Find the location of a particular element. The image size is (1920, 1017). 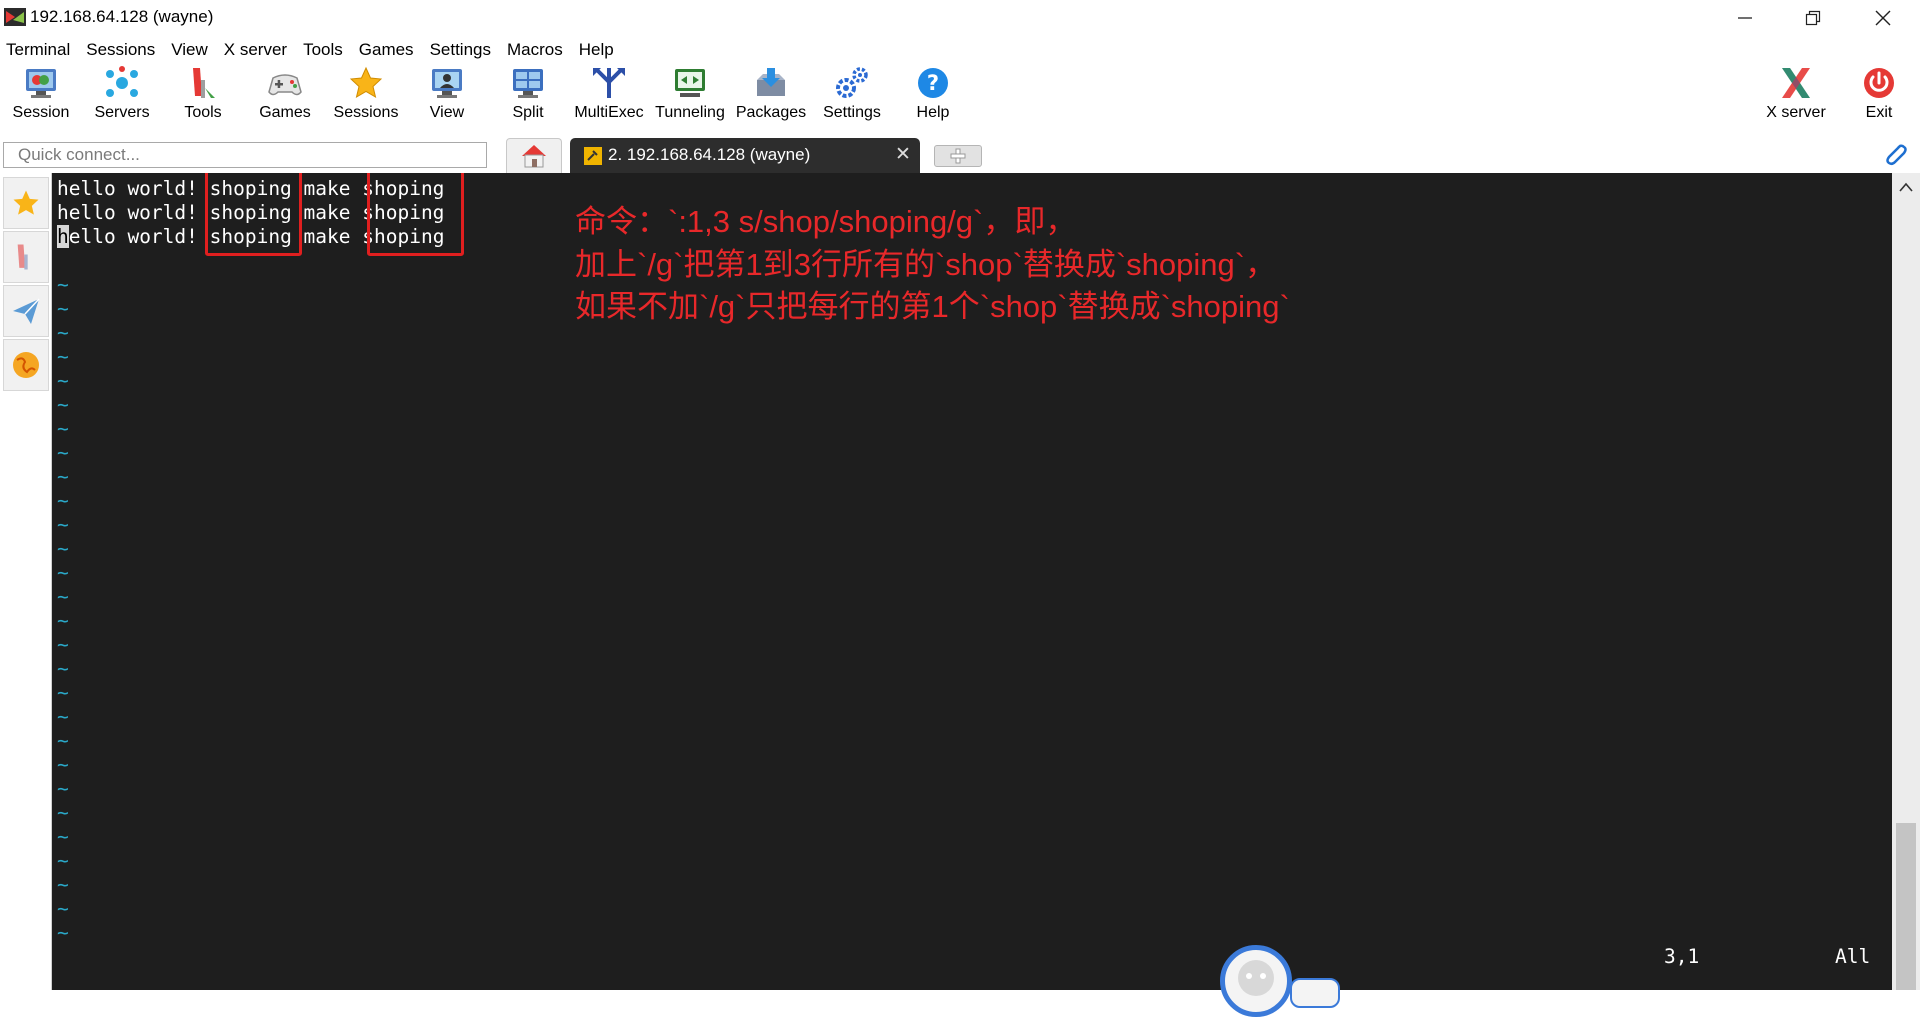

ssh-key-icon is located at coordinates (593, 156).